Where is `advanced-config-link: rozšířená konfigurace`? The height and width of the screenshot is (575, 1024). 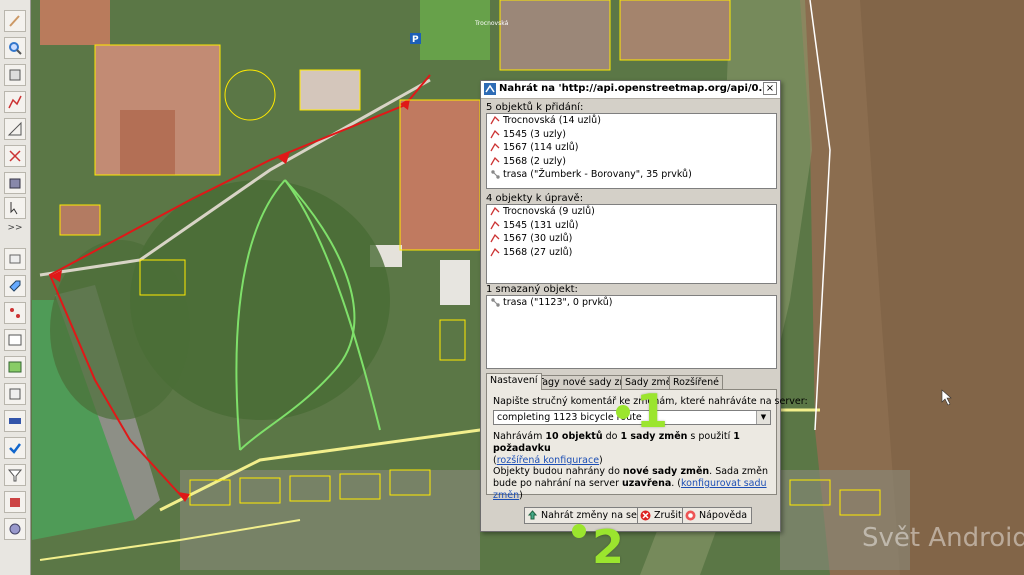 advanced-config-link: rozšířená konfigurace is located at coordinates (548, 460).